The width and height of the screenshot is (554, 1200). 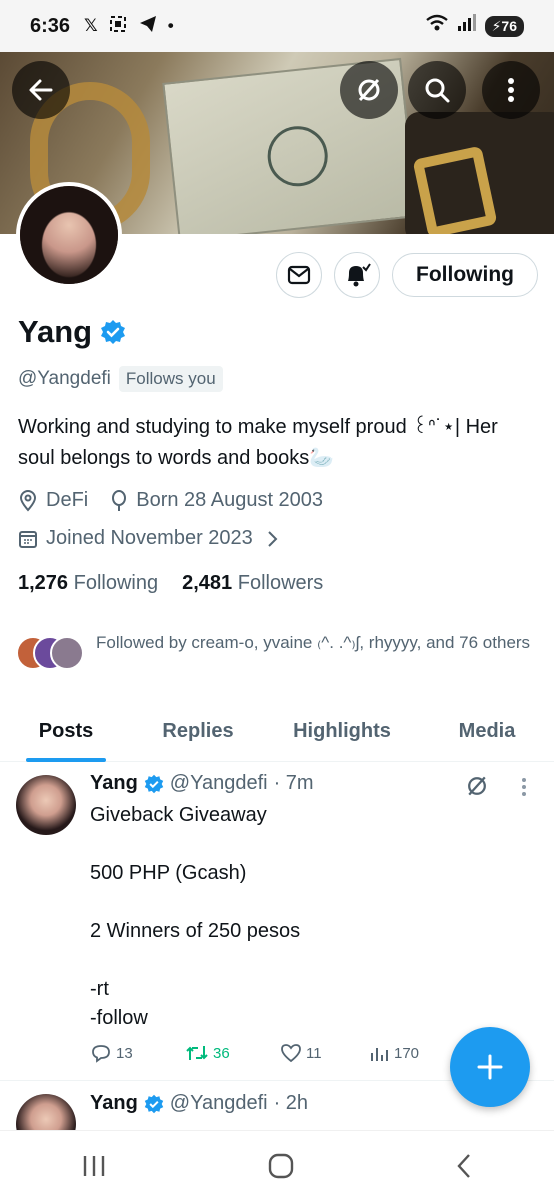 I want to click on tab-media: Media, so click(x=487, y=731).